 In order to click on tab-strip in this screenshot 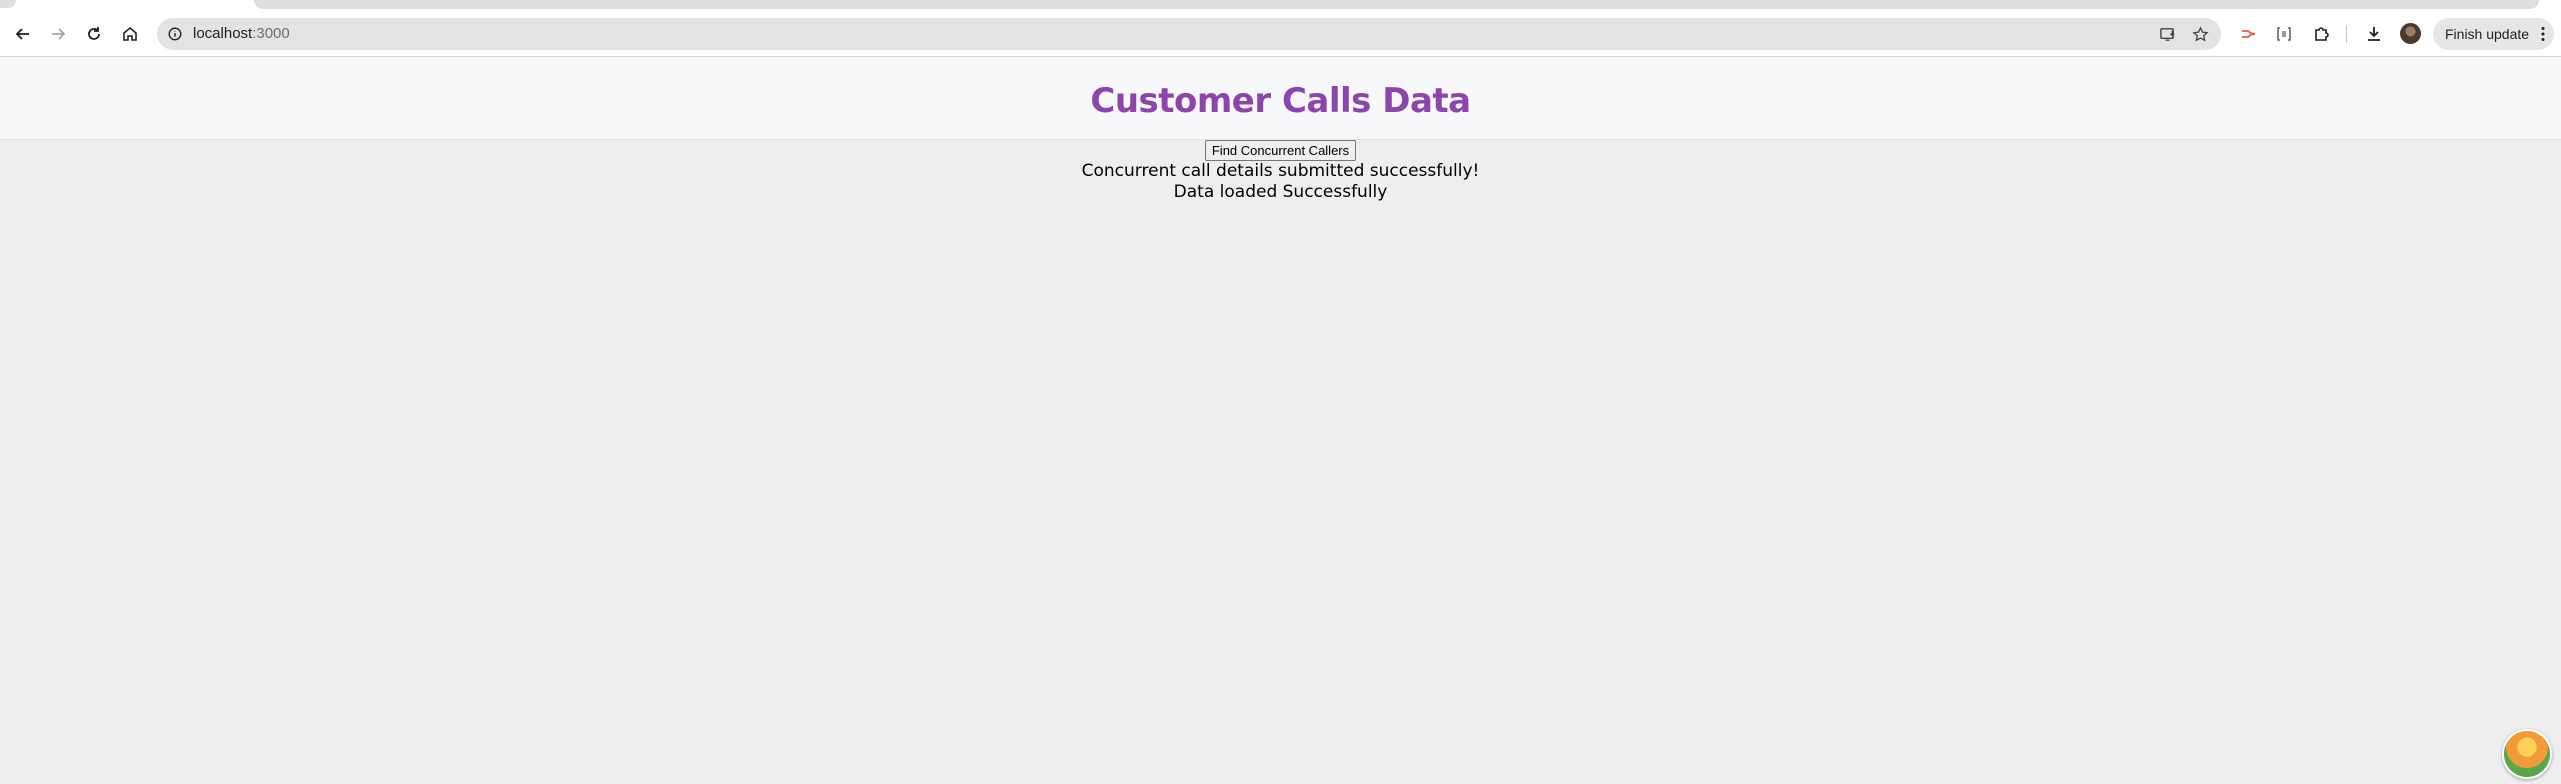, I will do `click(1280, 6)`.